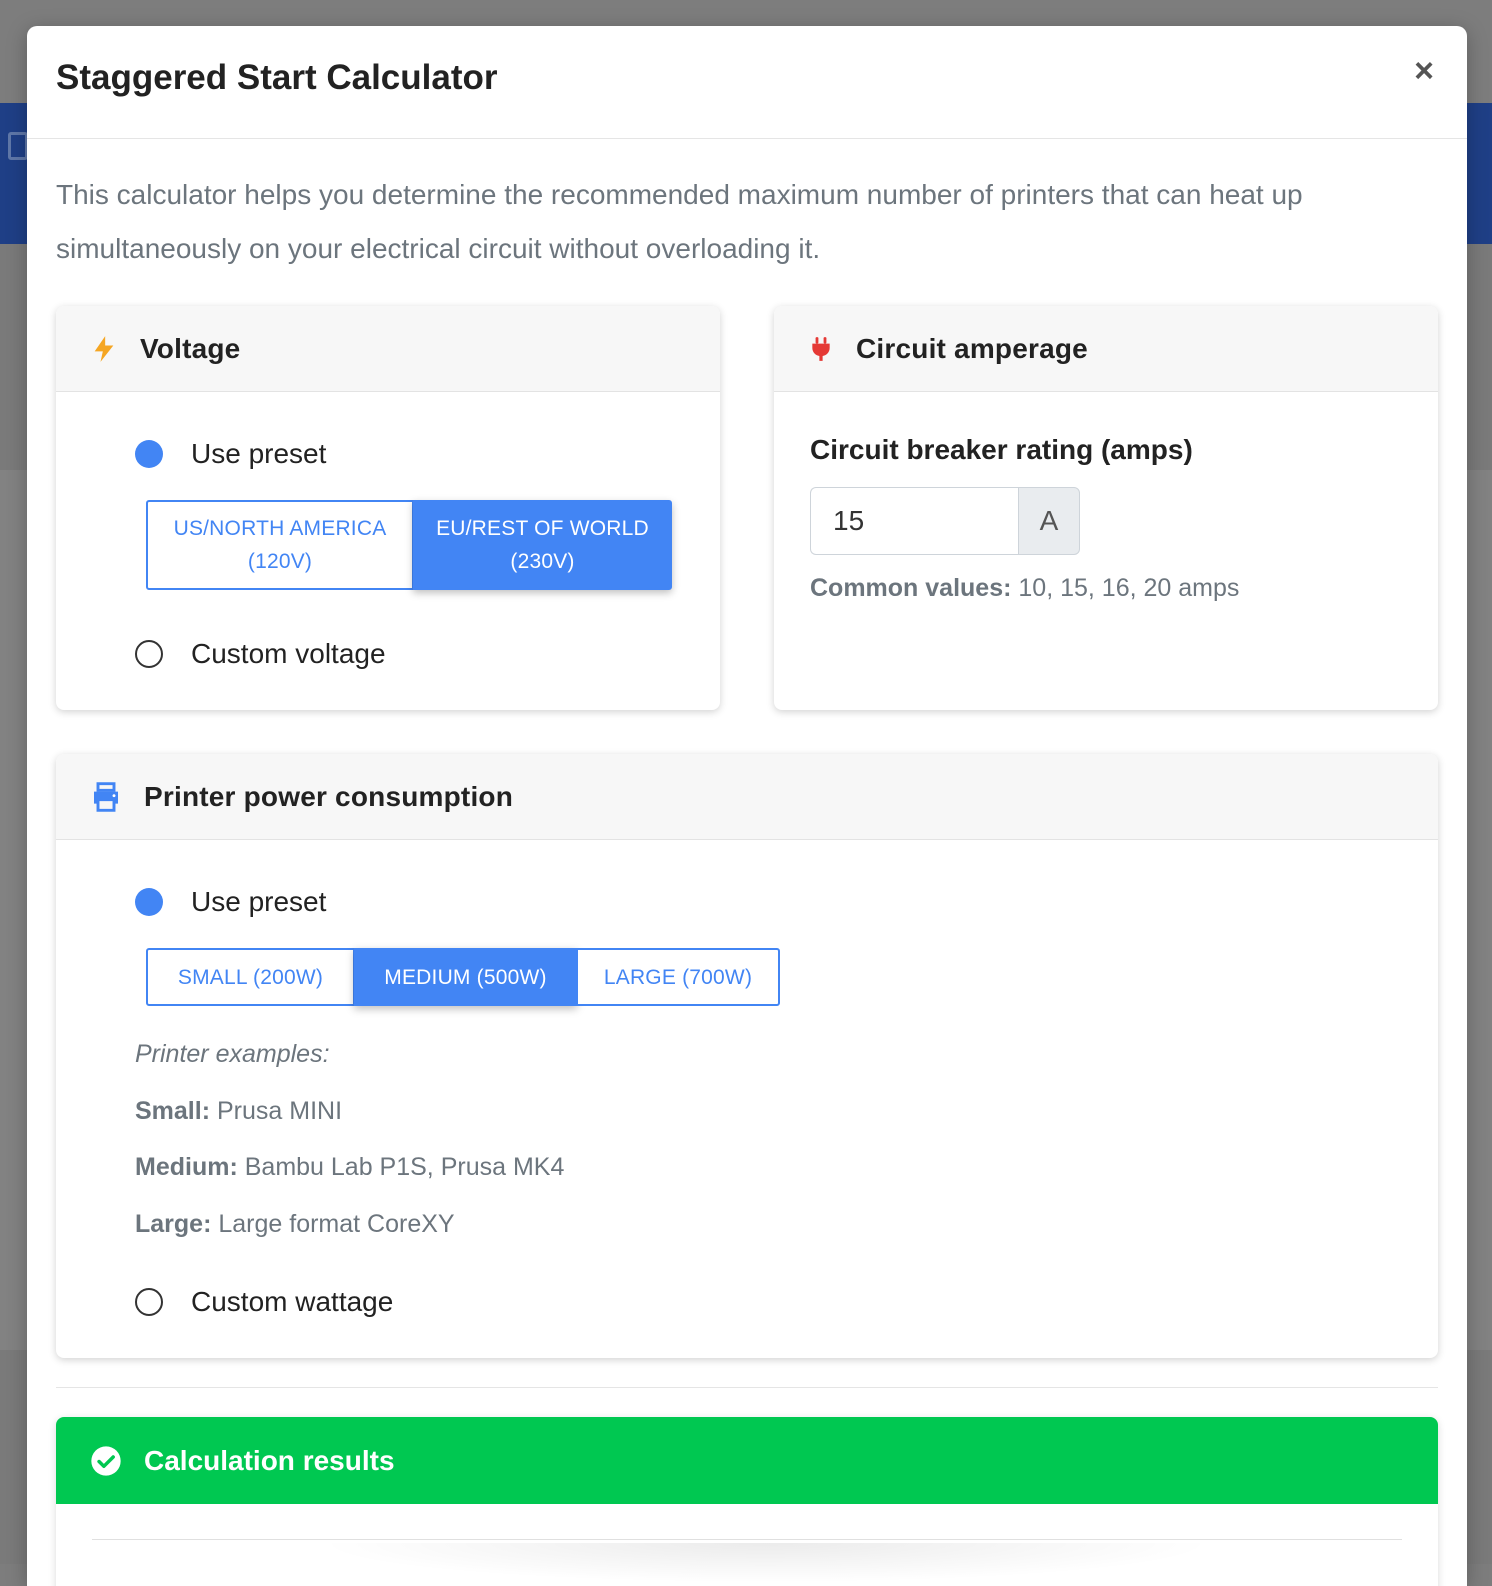 The image size is (1492, 1586). What do you see at coordinates (173, 1223) in the screenshot?
I see `example-size: Large:` at bounding box center [173, 1223].